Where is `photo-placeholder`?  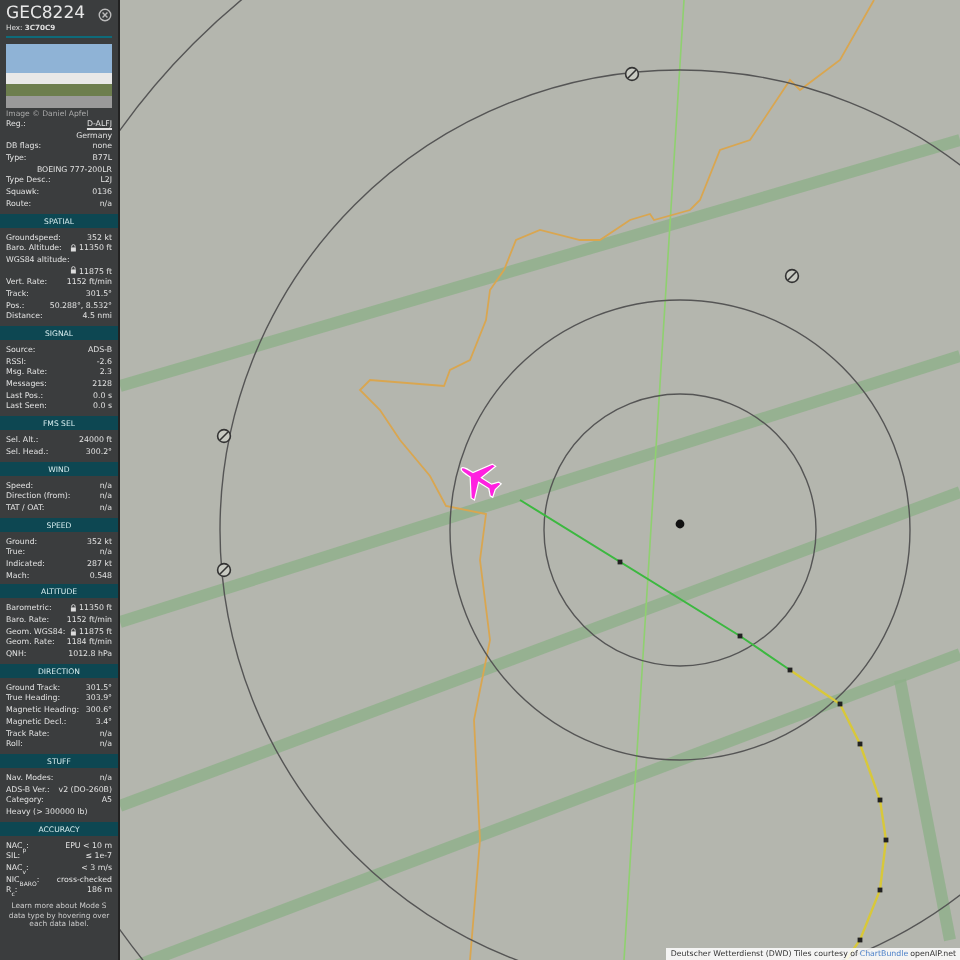 photo-placeholder is located at coordinates (59, 76).